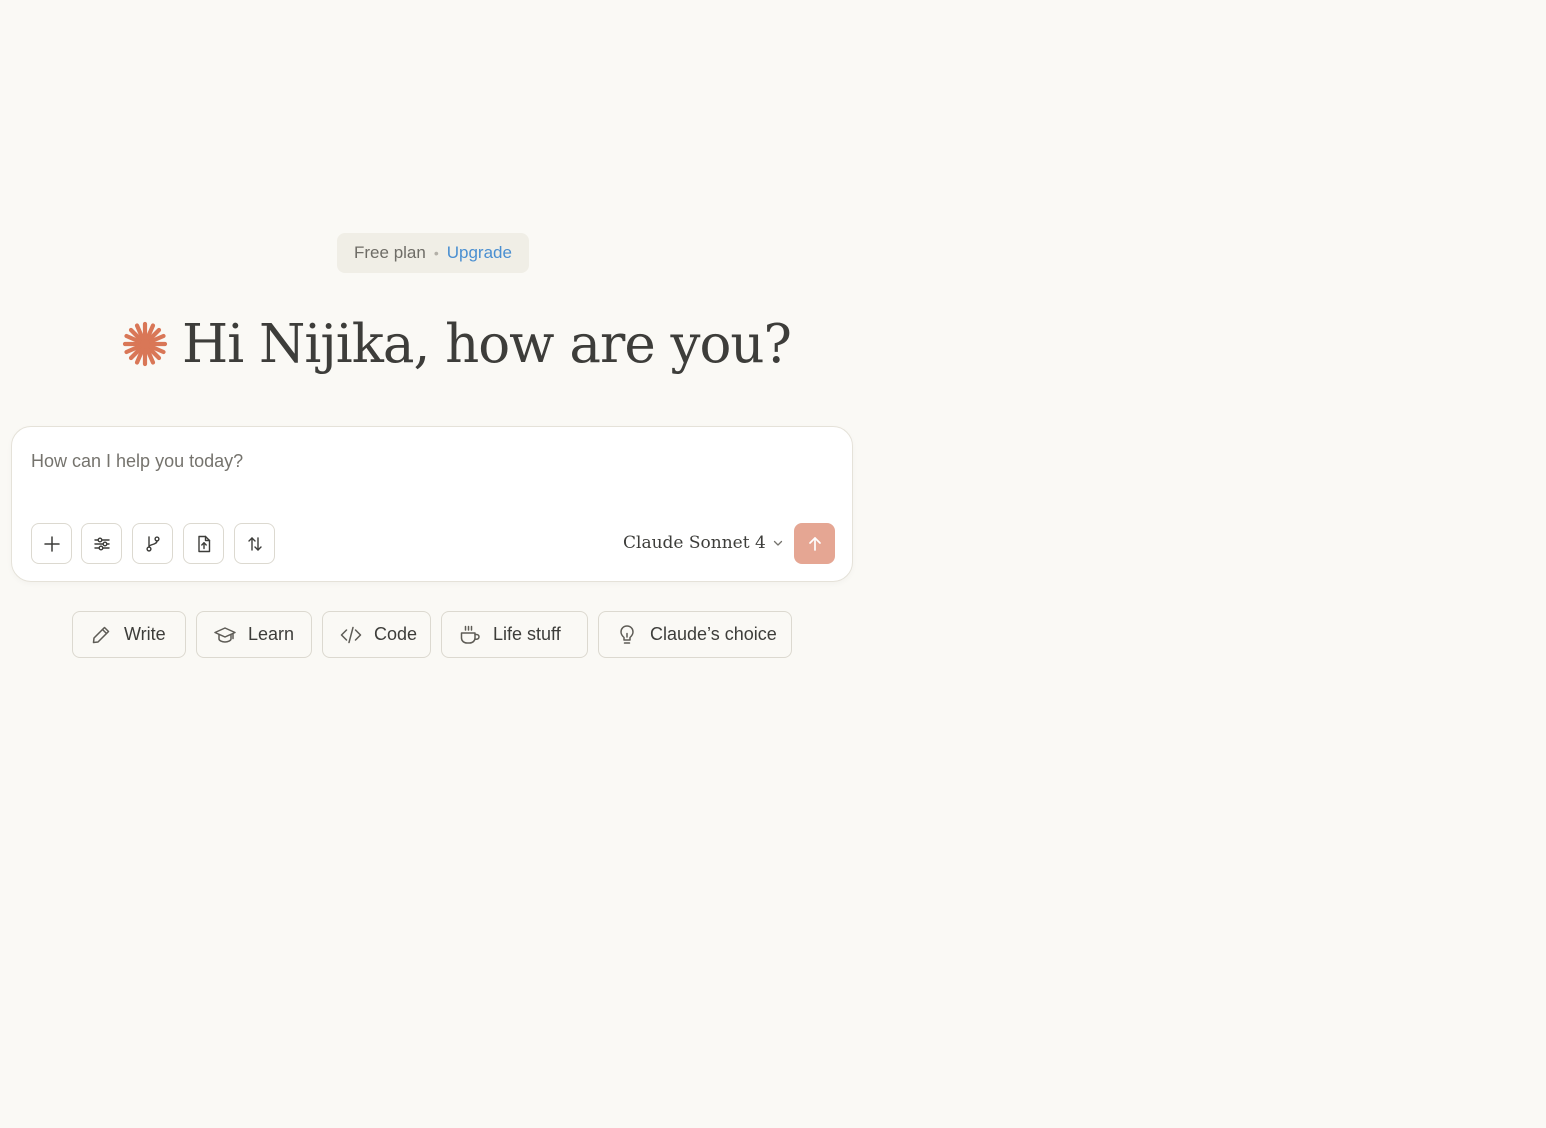 The height and width of the screenshot is (1128, 1546). What do you see at coordinates (271, 634) in the screenshot?
I see `suggestion-label: Learn` at bounding box center [271, 634].